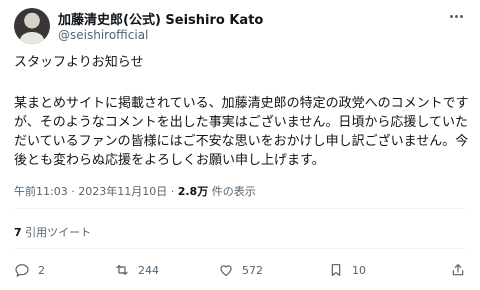 The height and width of the screenshot is (290, 480). I want to click on retweet-icon, so click(122, 270).